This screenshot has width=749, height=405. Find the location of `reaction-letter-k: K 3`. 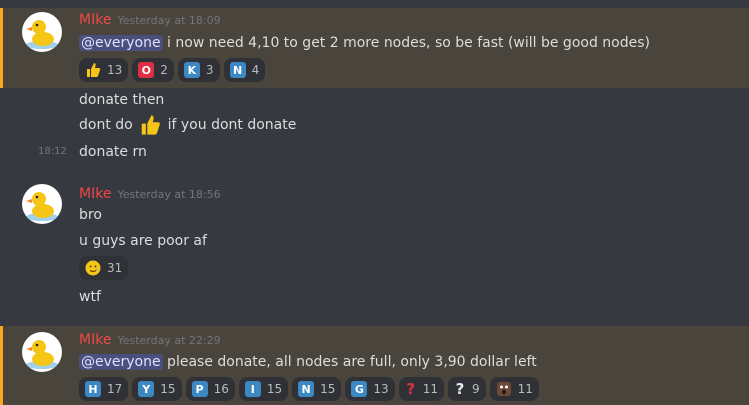

reaction-letter-k: K 3 is located at coordinates (198, 70).